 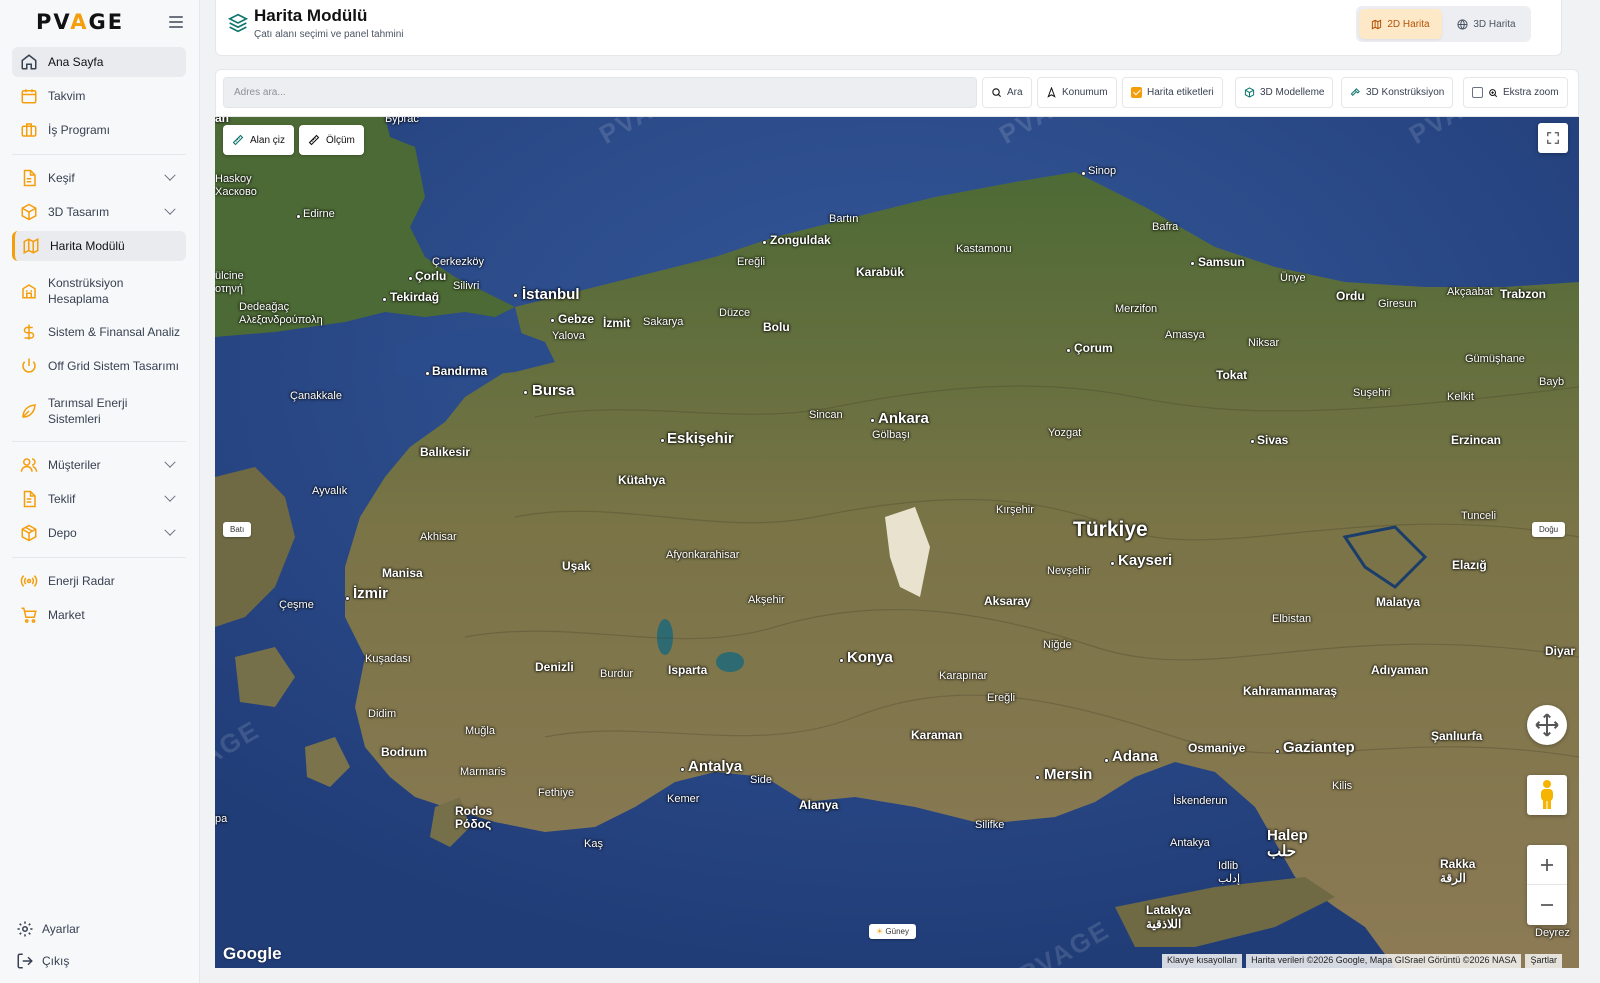 What do you see at coordinates (1085, 92) in the screenshot?
I see `my-location-label: Konumum` at bounding box center [1085, 92].